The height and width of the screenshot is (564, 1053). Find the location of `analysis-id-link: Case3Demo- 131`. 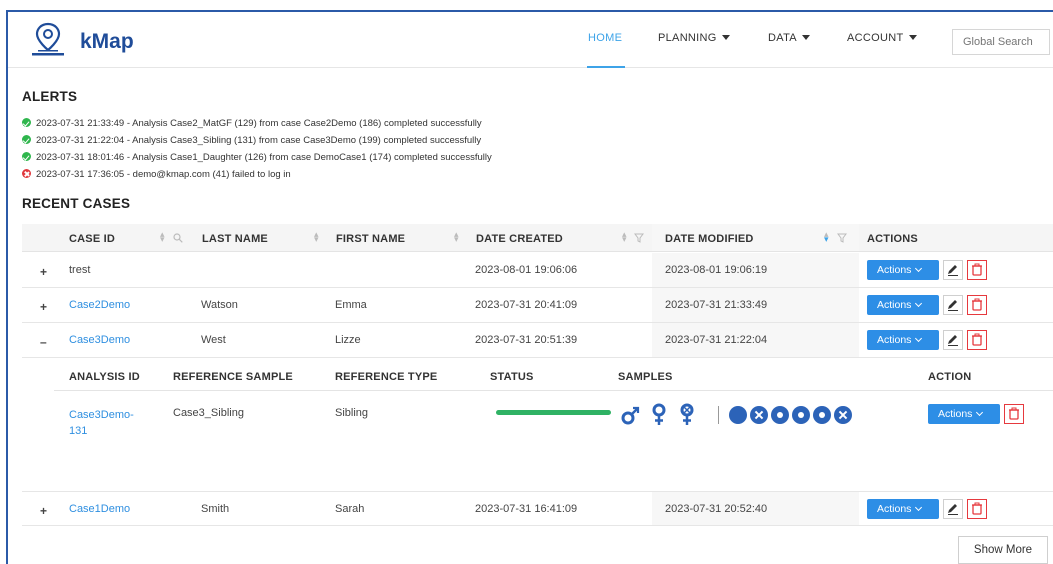

analysis-id-link: Case3Demo- 131 is located at coordinates (101, 423).